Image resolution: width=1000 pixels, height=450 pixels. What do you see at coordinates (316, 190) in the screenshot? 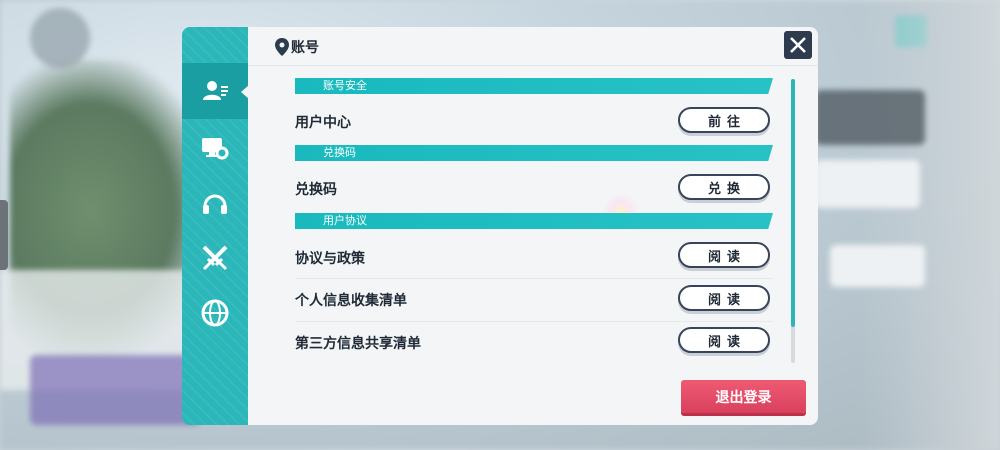
I see `row-label-redeem-code: 兑换码` at bounding box center [316, 190].